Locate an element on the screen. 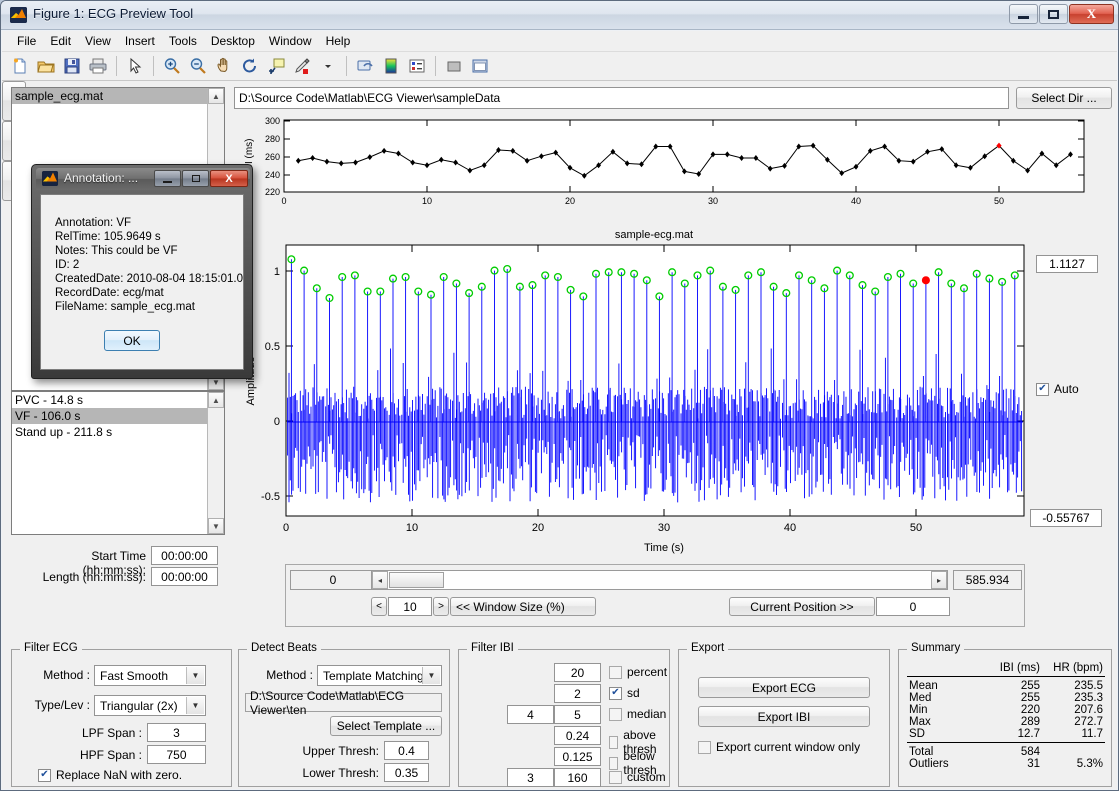 This screenshot has width=1119, height=791. current-position-input: 0 is located at coordinates (913, 606).